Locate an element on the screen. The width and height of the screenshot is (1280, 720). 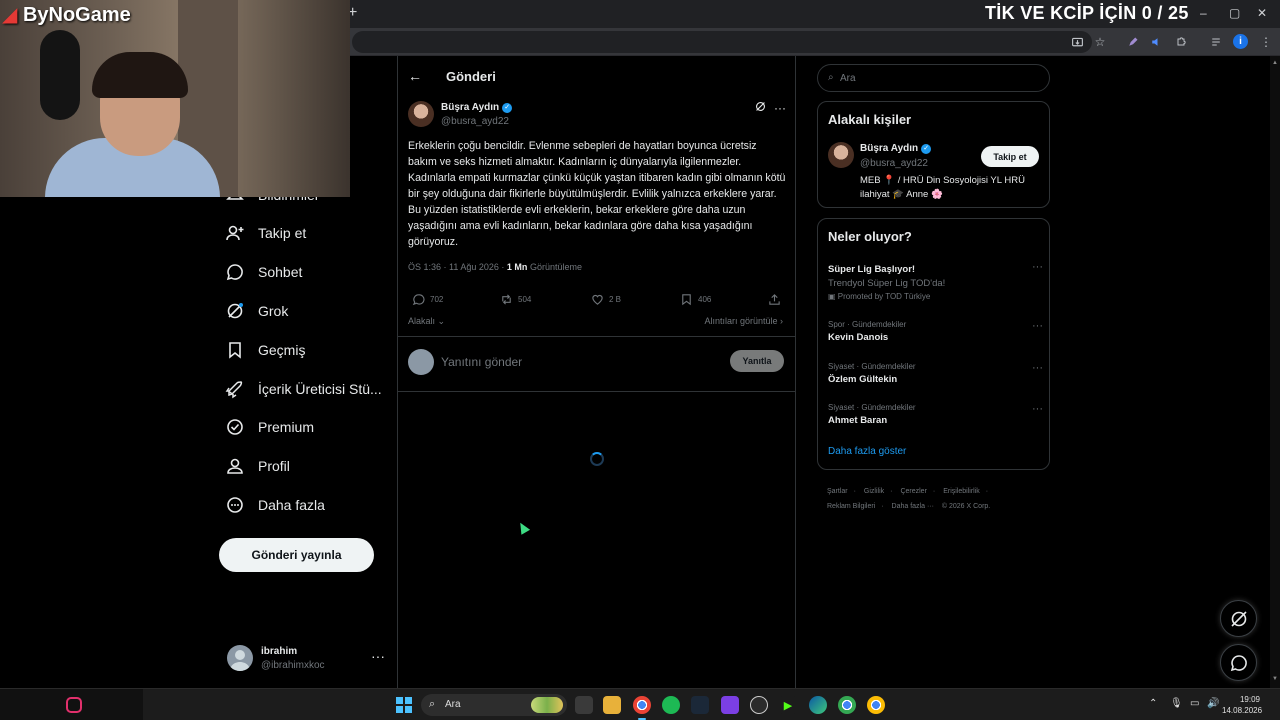
obs-icon is located at coordinates (759, 705).